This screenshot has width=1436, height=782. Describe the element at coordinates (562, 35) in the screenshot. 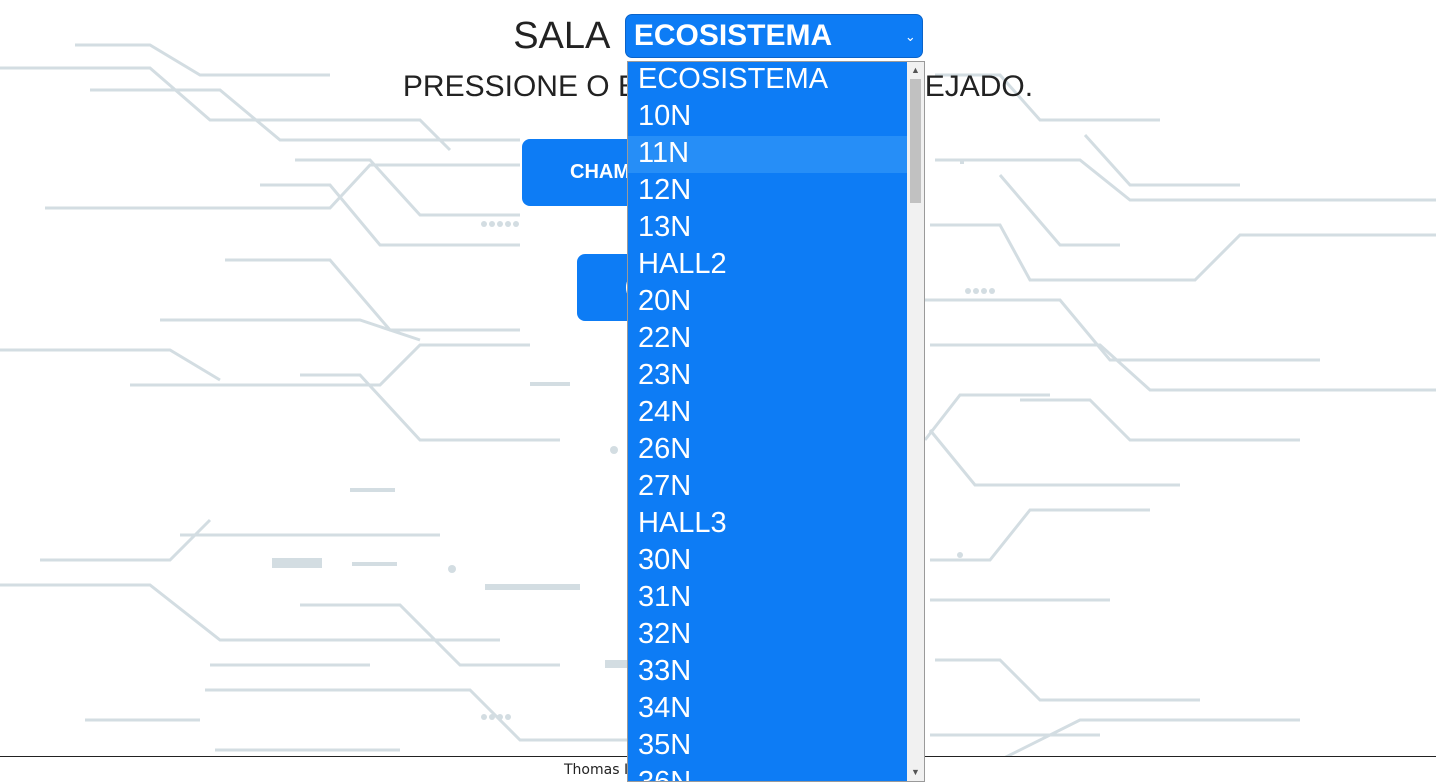

I see `sala-label: SALA` at that location.